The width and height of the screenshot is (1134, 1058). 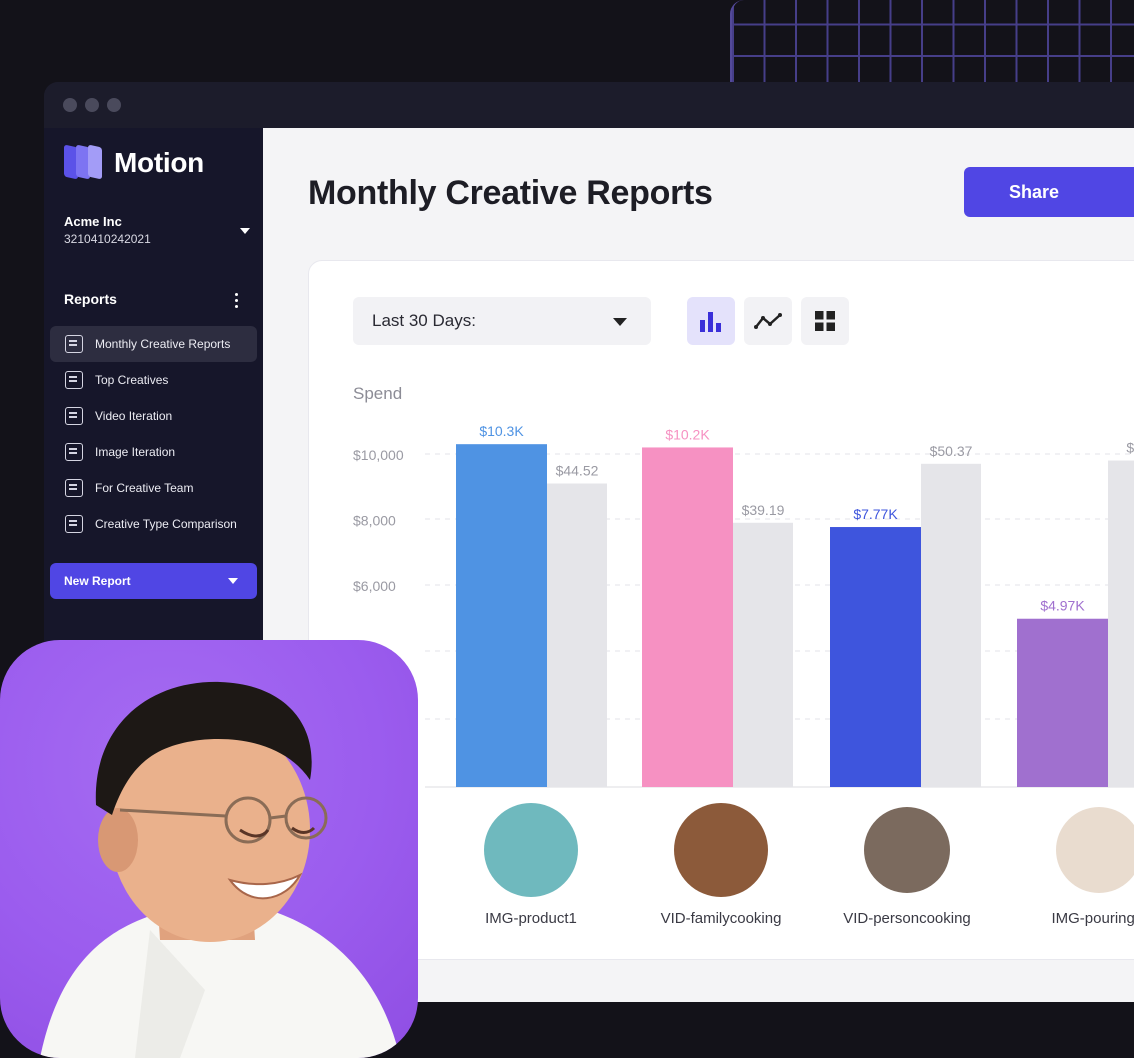 What do you see at coordinates (236, 300) in the screenshot?
I see `more-options-icon` at bounding box center [236, 300].